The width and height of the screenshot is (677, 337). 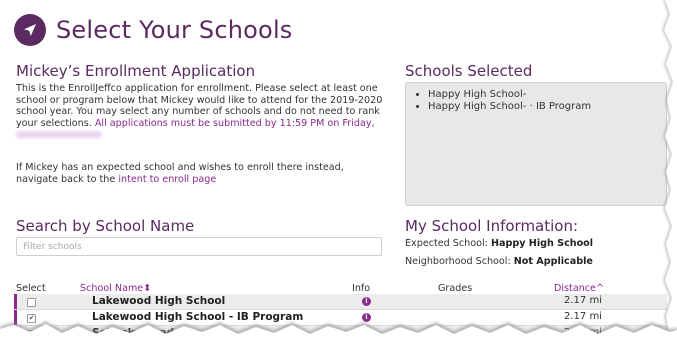 What do you see at coordinates (136, 71) in the screenshot?
I see `application-title: Mickey’s Enrollment Application` at bounding box center [136, 71].